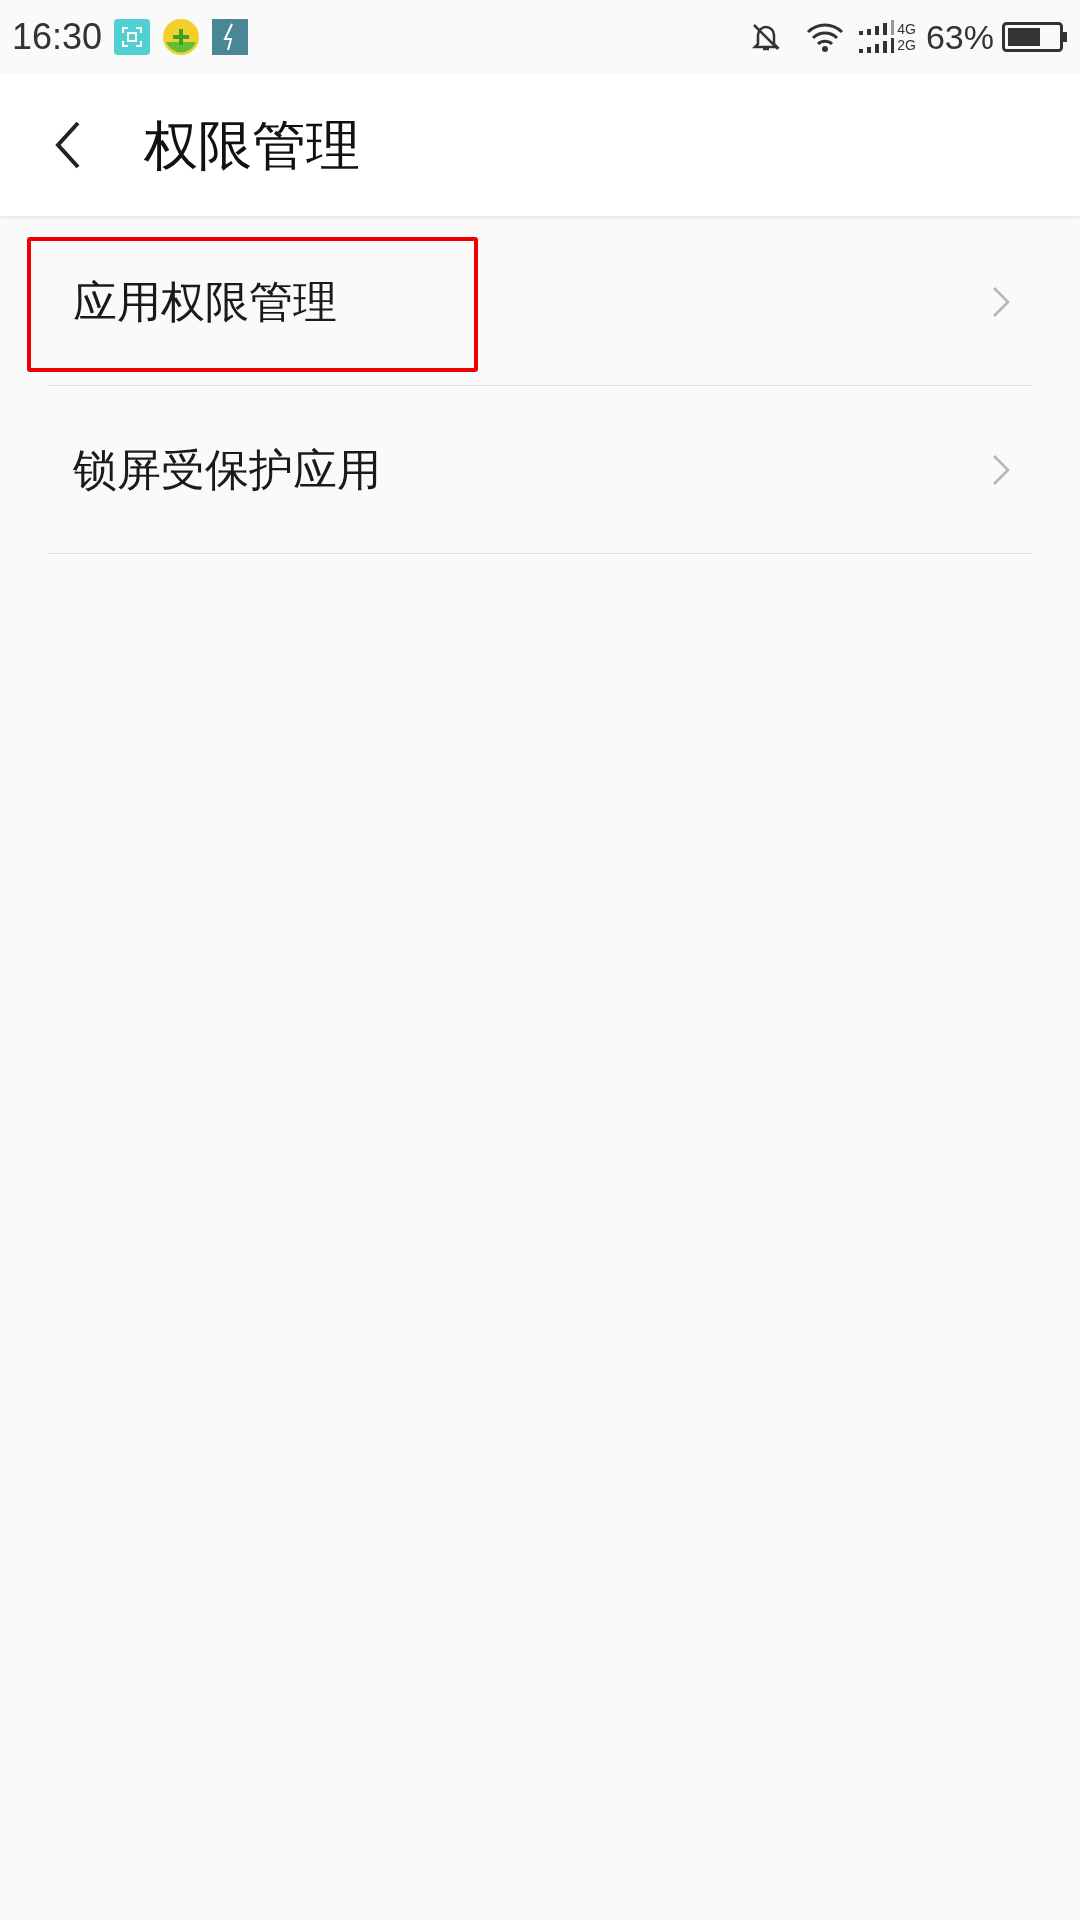  What do you see at coordinates (825, 37) in the screenshot?
I see `wifi-icon` at bounding box center [825, 37].